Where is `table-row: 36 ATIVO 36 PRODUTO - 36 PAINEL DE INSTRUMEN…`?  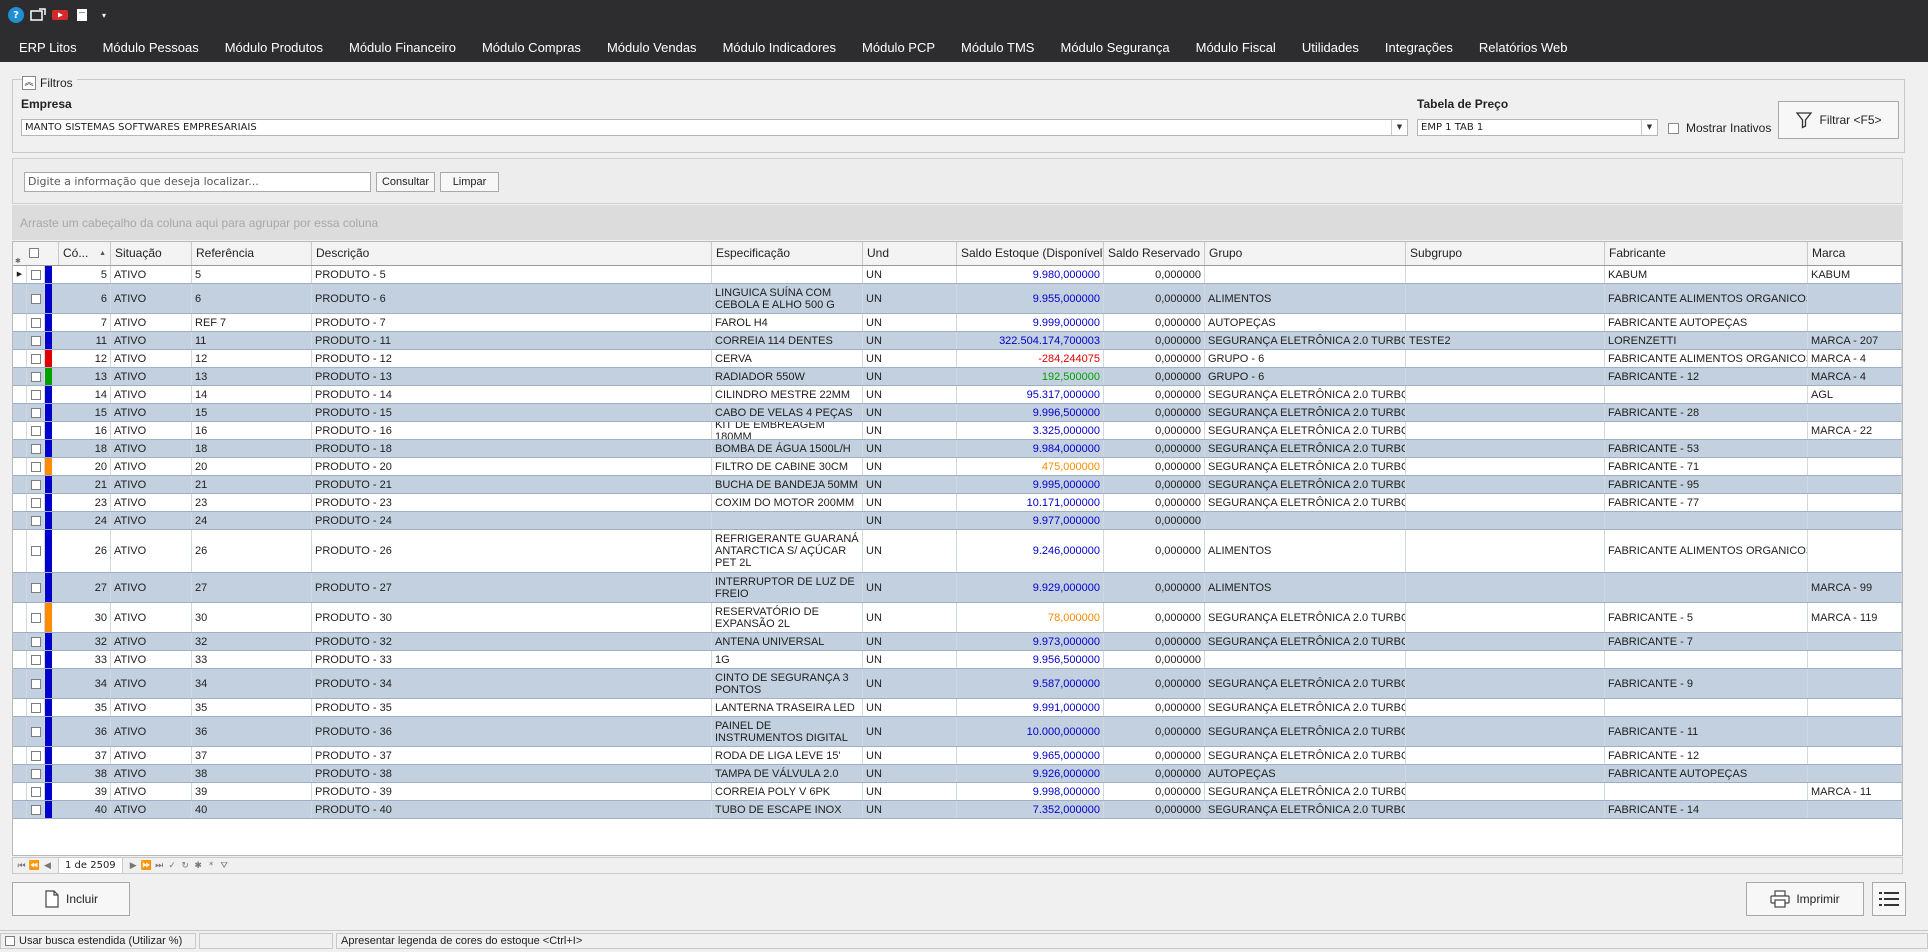 table-row: 36 ATIVO 36 PRODUTO - 36 PAINEL DE INSTRUMEN… is located at coordinates (957, 732).